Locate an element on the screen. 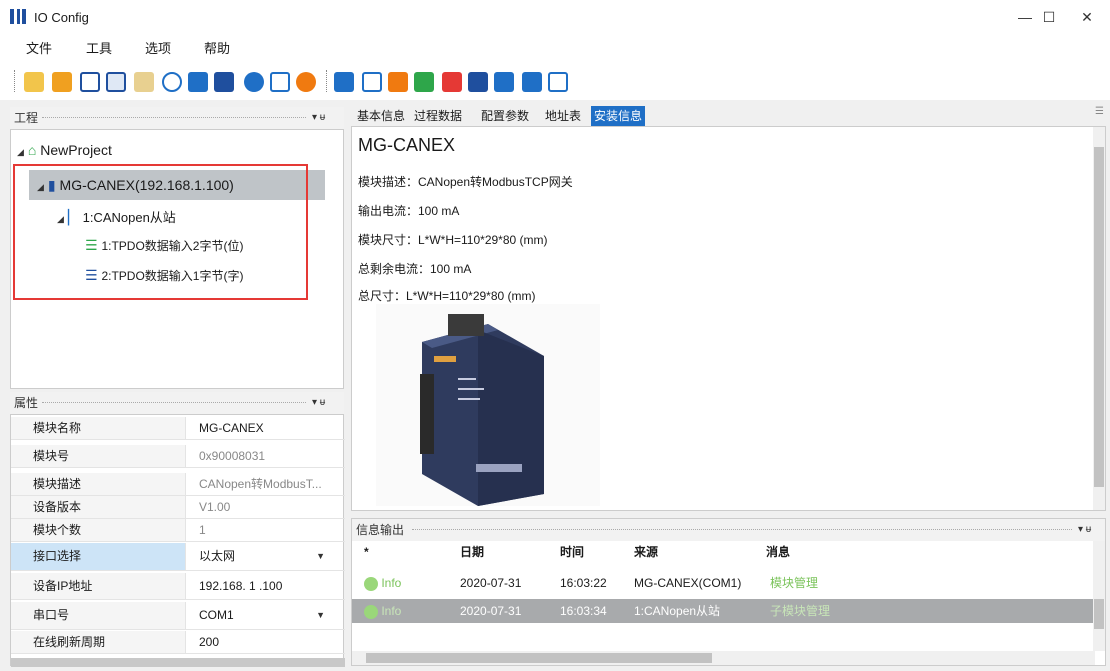 This screenshot has height=671, width=1110. warning-icon is located at coordinates (306, 82).